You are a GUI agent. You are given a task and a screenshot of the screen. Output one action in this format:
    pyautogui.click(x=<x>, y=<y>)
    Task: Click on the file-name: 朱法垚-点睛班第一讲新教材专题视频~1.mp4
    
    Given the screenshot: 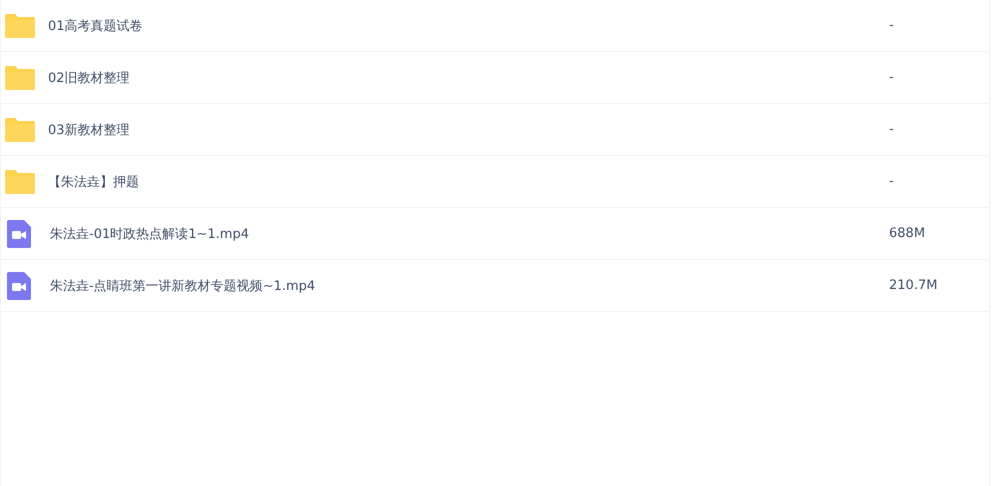 What is the action you would take?
    pyautogui.click(x=469, y=285)
    